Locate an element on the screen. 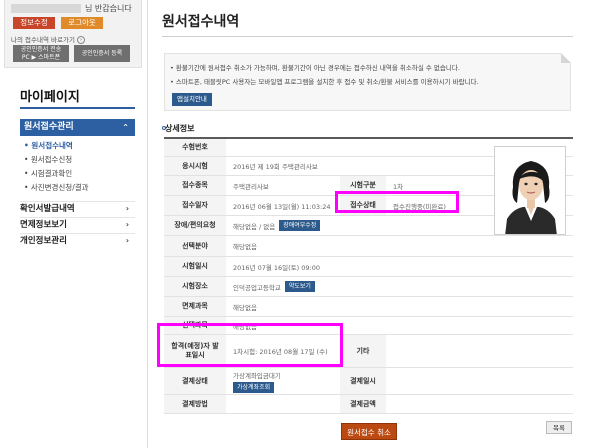 The image size is (615, 448). my-history-link: 나의 접수내역 바로가기 › is located at coordinates (48, 39).